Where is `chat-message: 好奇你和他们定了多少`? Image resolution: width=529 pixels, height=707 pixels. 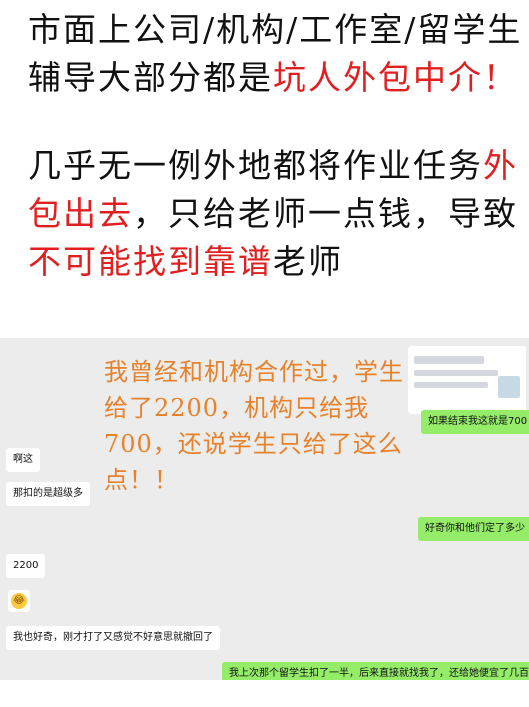
chat-message: 好奇你和他们定了多少 is located at coordinates (473, 529).